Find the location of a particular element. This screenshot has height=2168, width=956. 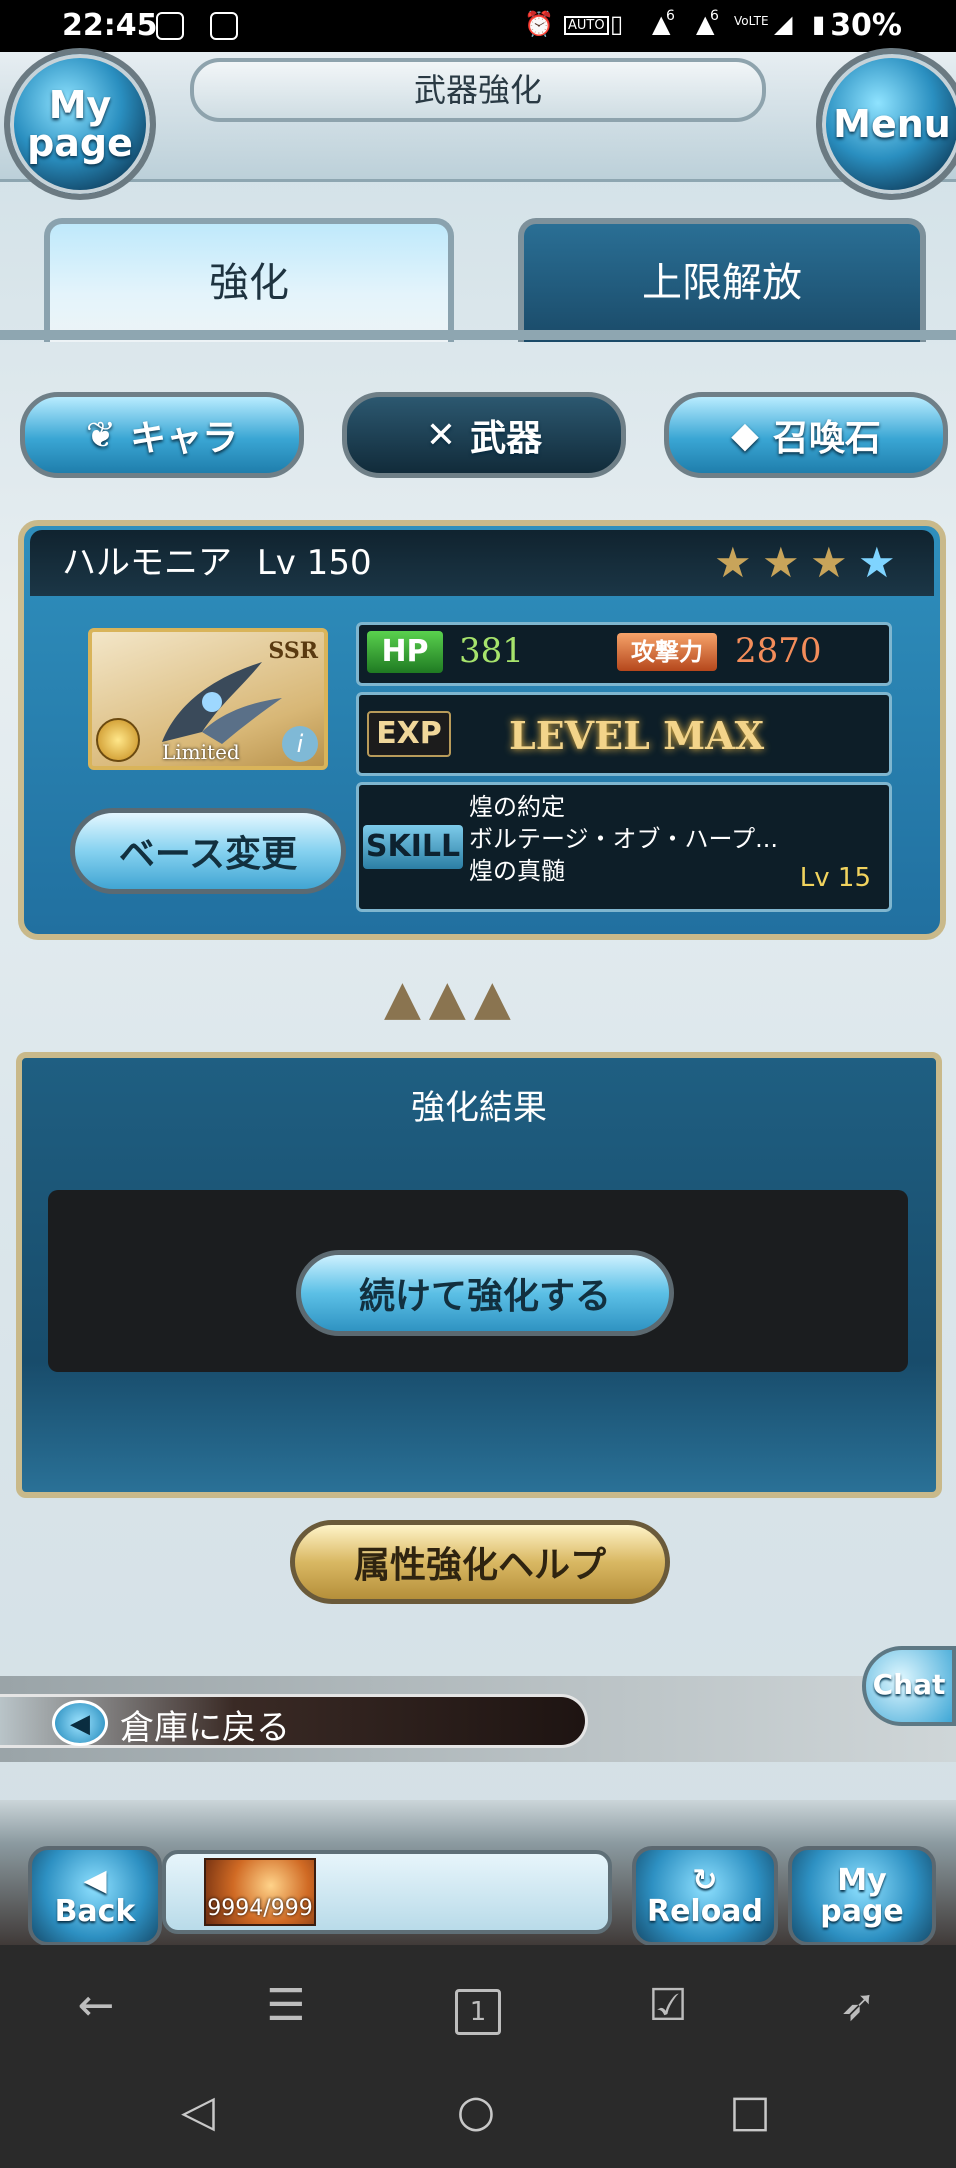

info-icon: i is located at coordinates (300, 744).